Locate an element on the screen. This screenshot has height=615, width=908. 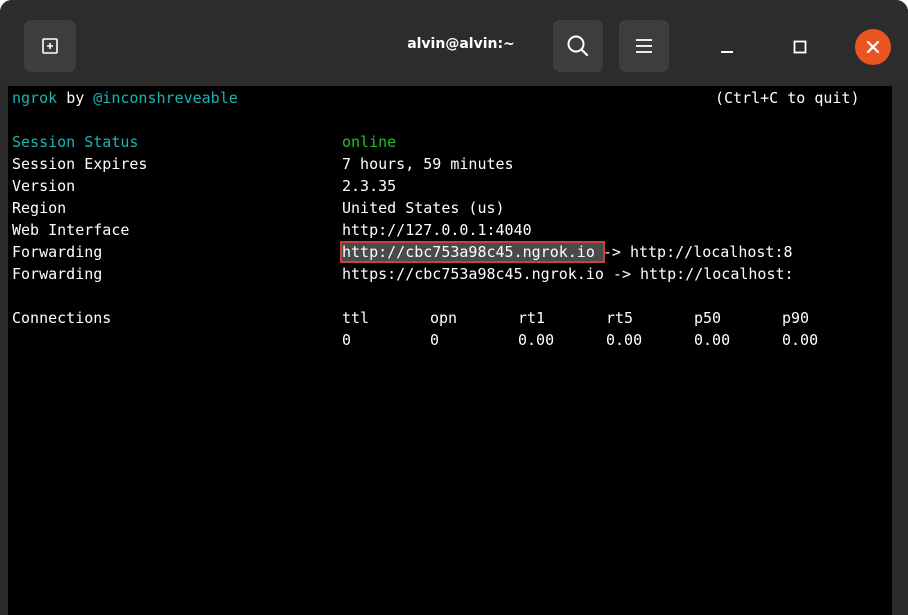
new-tab-button is located at coordinates (50, 46).